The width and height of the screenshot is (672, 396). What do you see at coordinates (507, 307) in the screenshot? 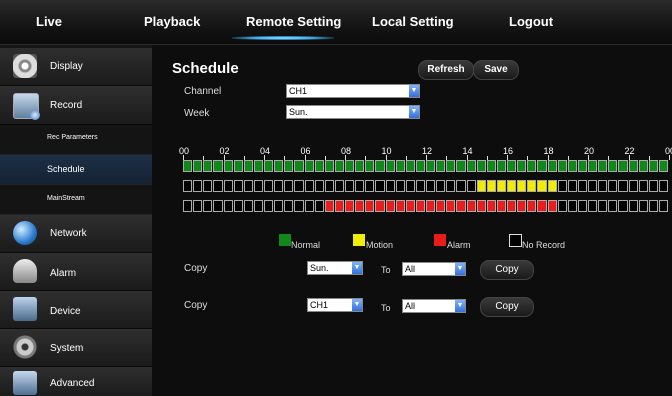
I see `copy-channel-button: Copy` at bounding box center [507, 307].